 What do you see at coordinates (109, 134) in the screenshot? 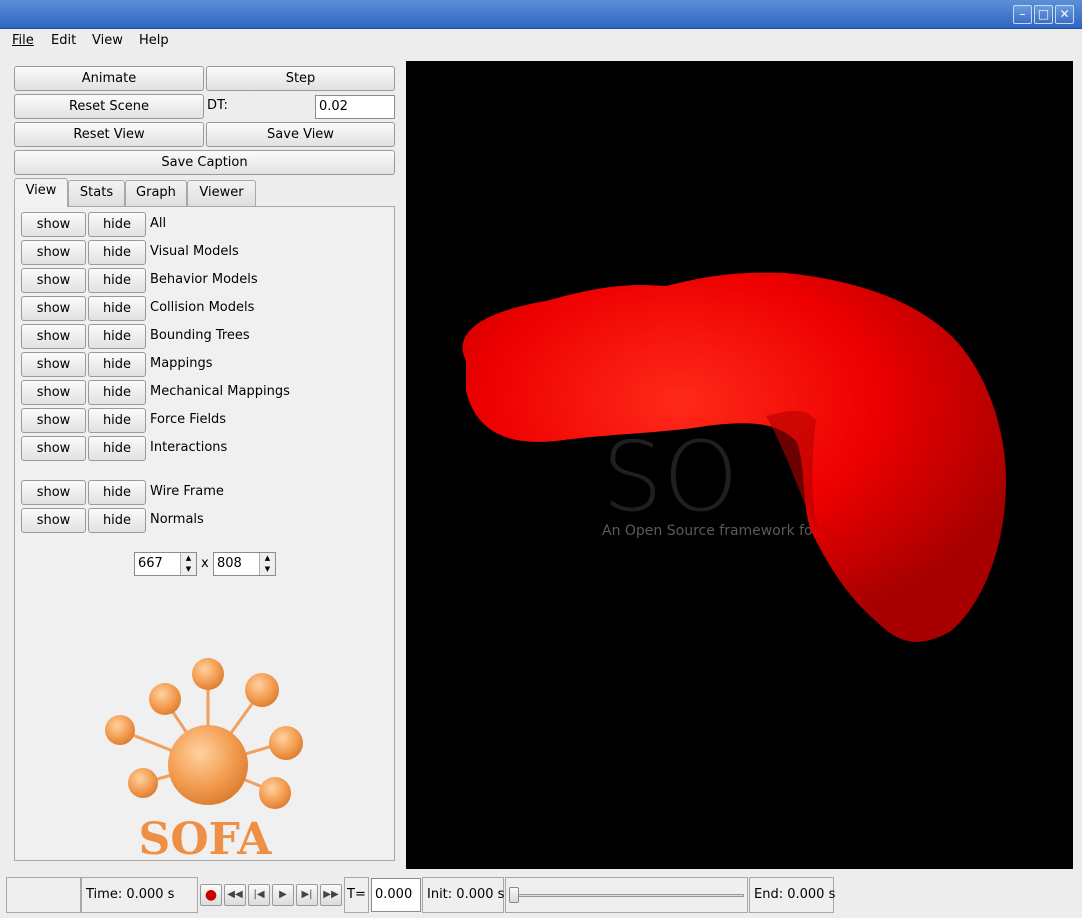
I see `reset-view-button: Reset View` at bounding box center [109, 134].